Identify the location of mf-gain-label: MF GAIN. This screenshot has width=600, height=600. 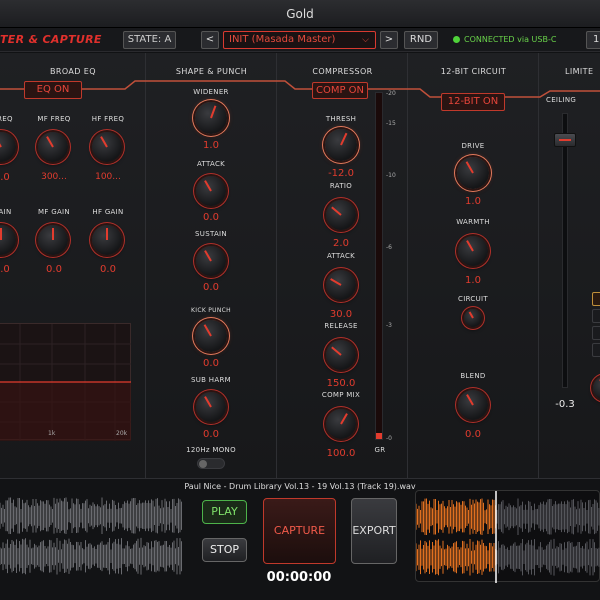
(54, 212).